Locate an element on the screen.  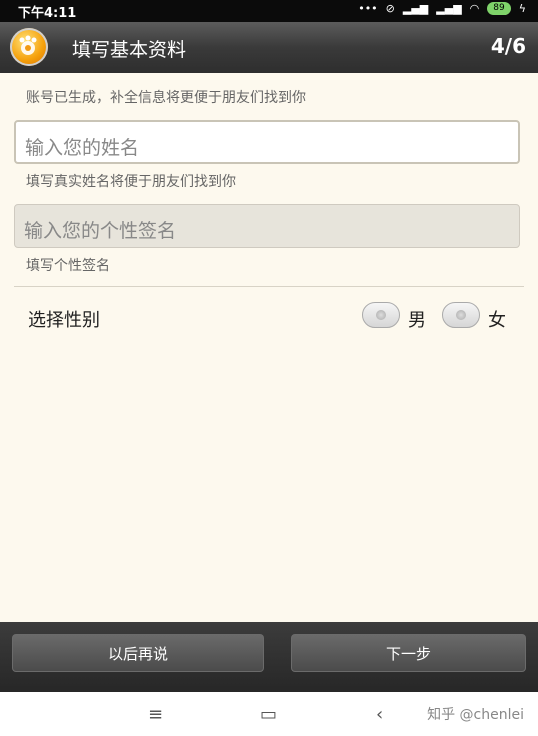
back-icon: ‹ is located at coordinates (379, 714).